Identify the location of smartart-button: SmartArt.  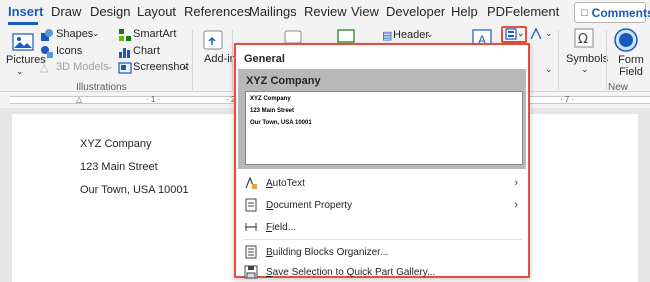
(154, 34).